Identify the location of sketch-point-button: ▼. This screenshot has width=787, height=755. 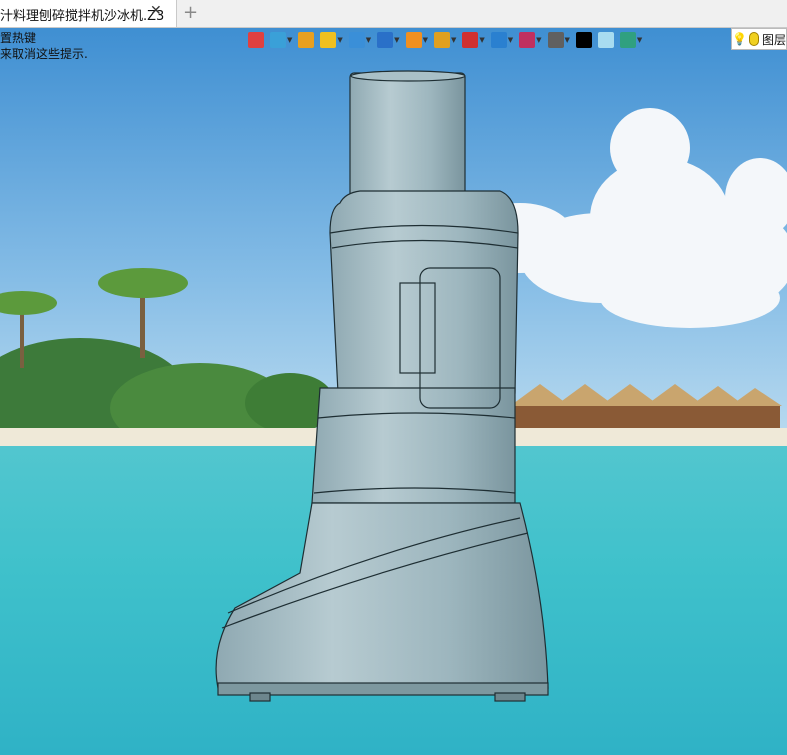
(281, 40).